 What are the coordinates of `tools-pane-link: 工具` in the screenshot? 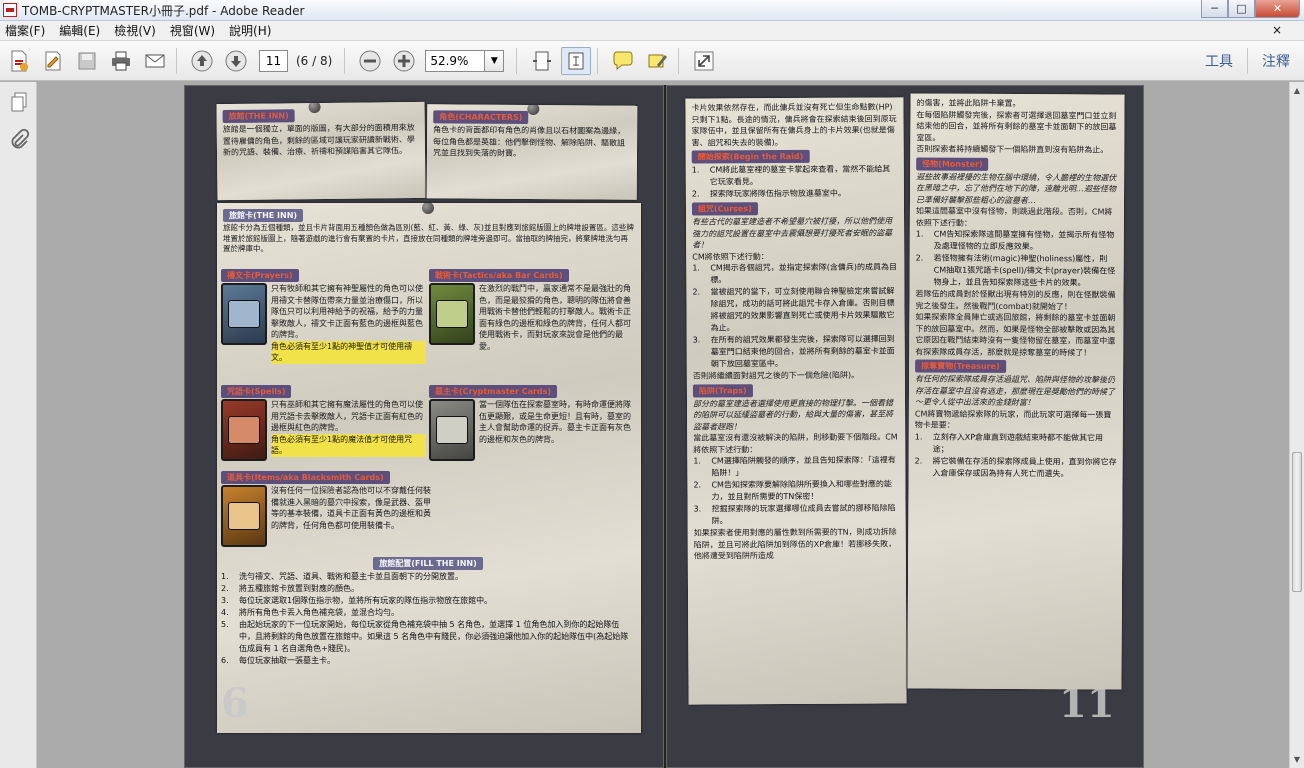 It's located at (1219, 61).